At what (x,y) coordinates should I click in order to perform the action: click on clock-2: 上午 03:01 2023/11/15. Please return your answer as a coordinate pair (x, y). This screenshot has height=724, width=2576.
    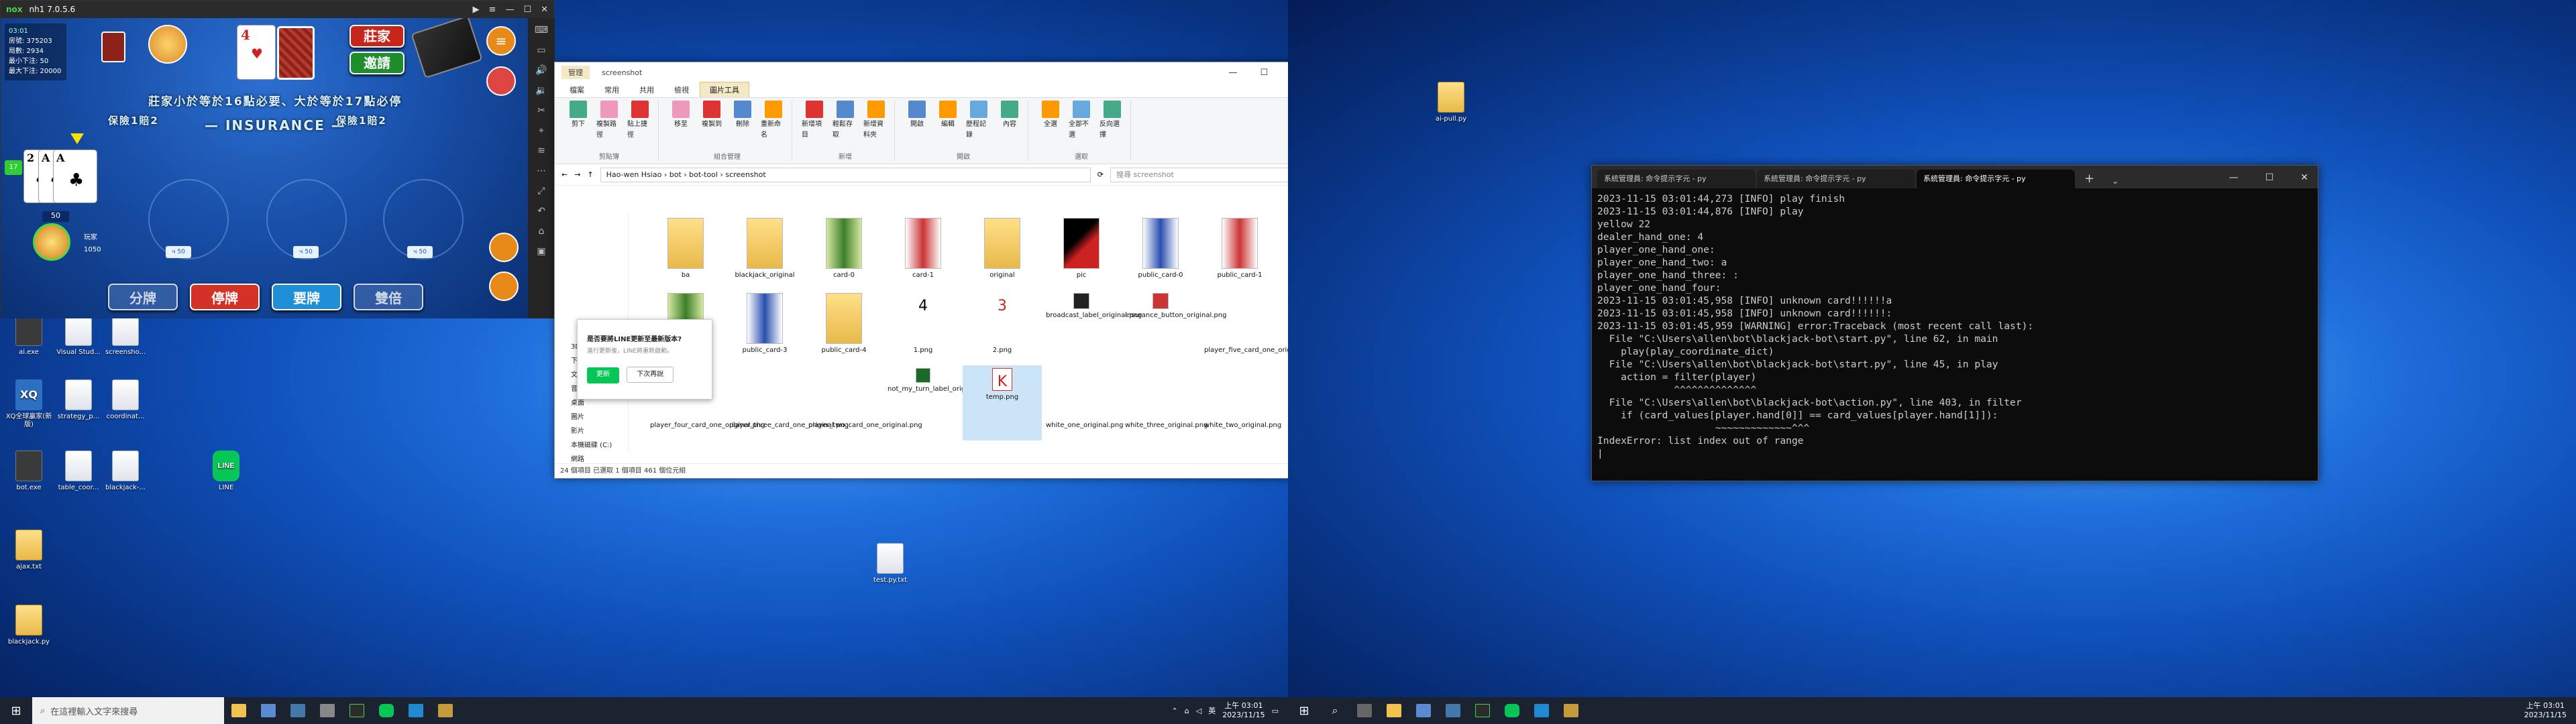
    Looking at the image, I should click on (2545, 710).